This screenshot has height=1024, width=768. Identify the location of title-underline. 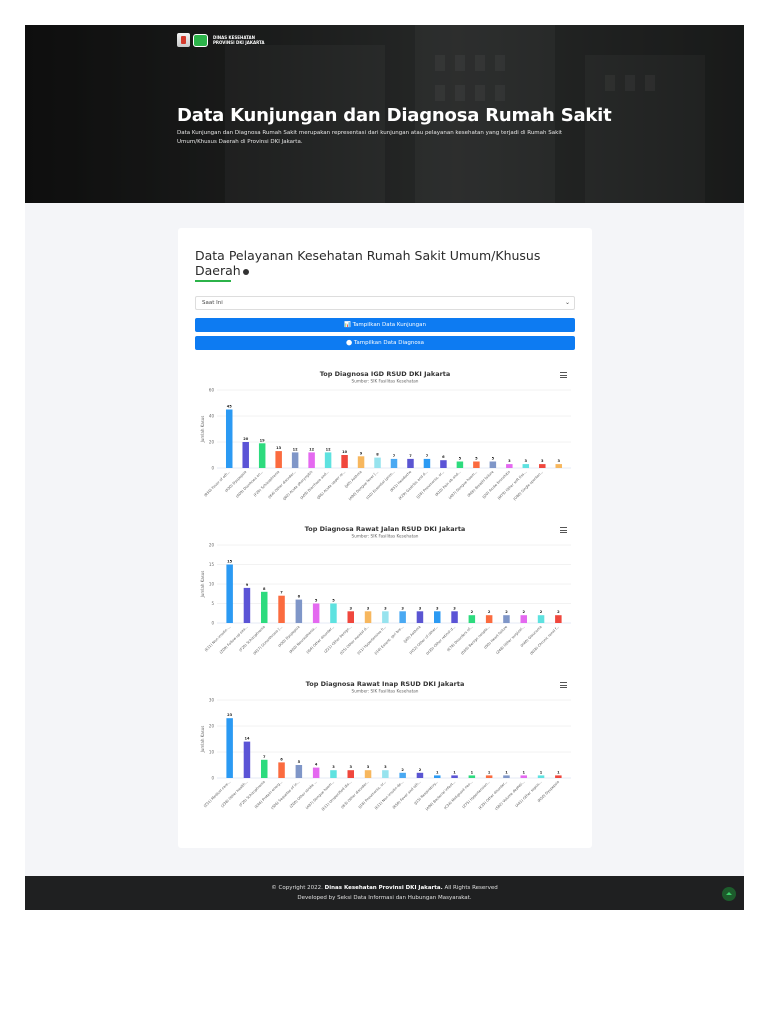
(213, 281).